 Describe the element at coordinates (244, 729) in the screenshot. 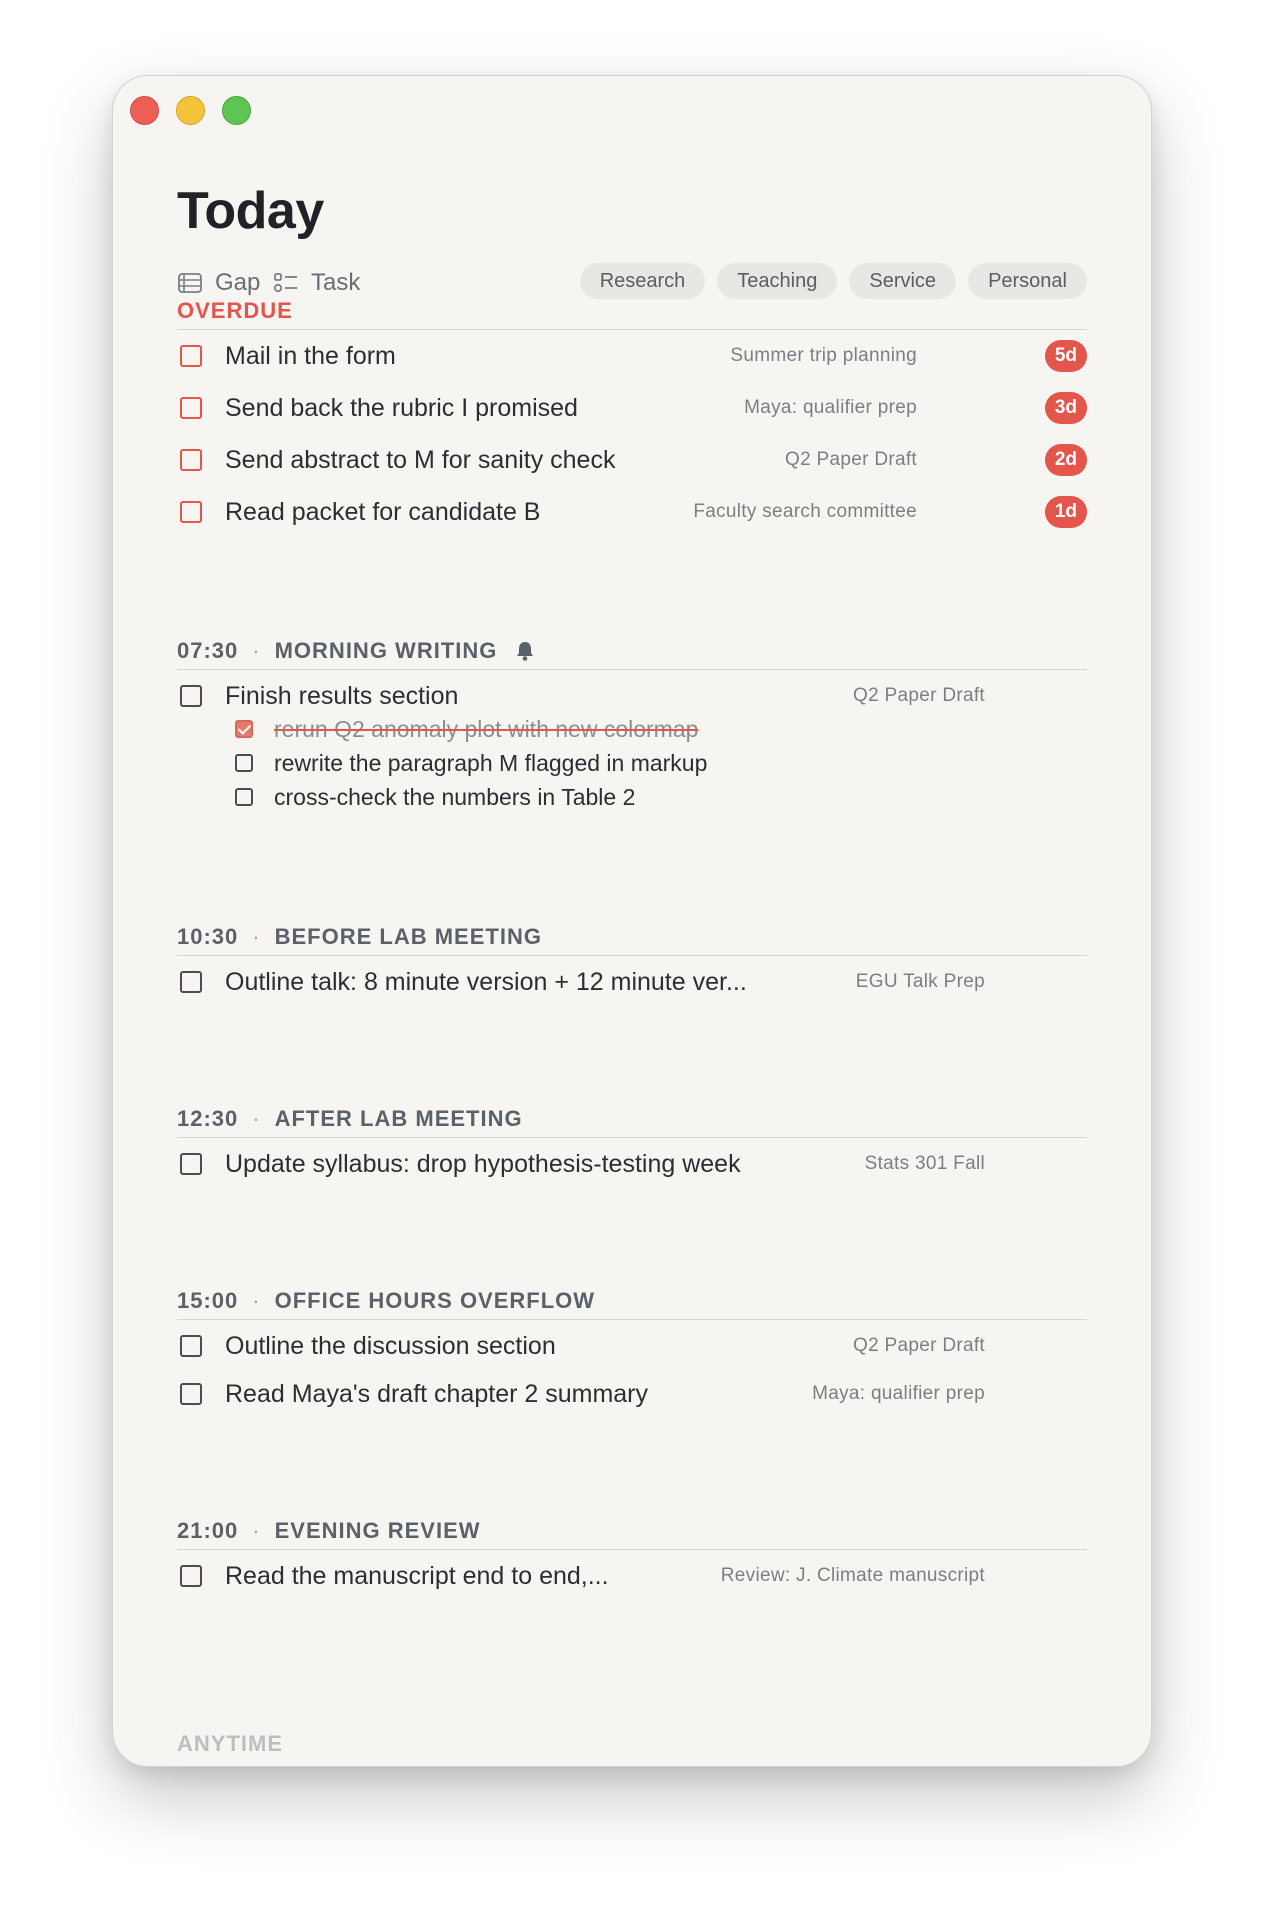

I see `subtask-checkbox-checked` at that location.